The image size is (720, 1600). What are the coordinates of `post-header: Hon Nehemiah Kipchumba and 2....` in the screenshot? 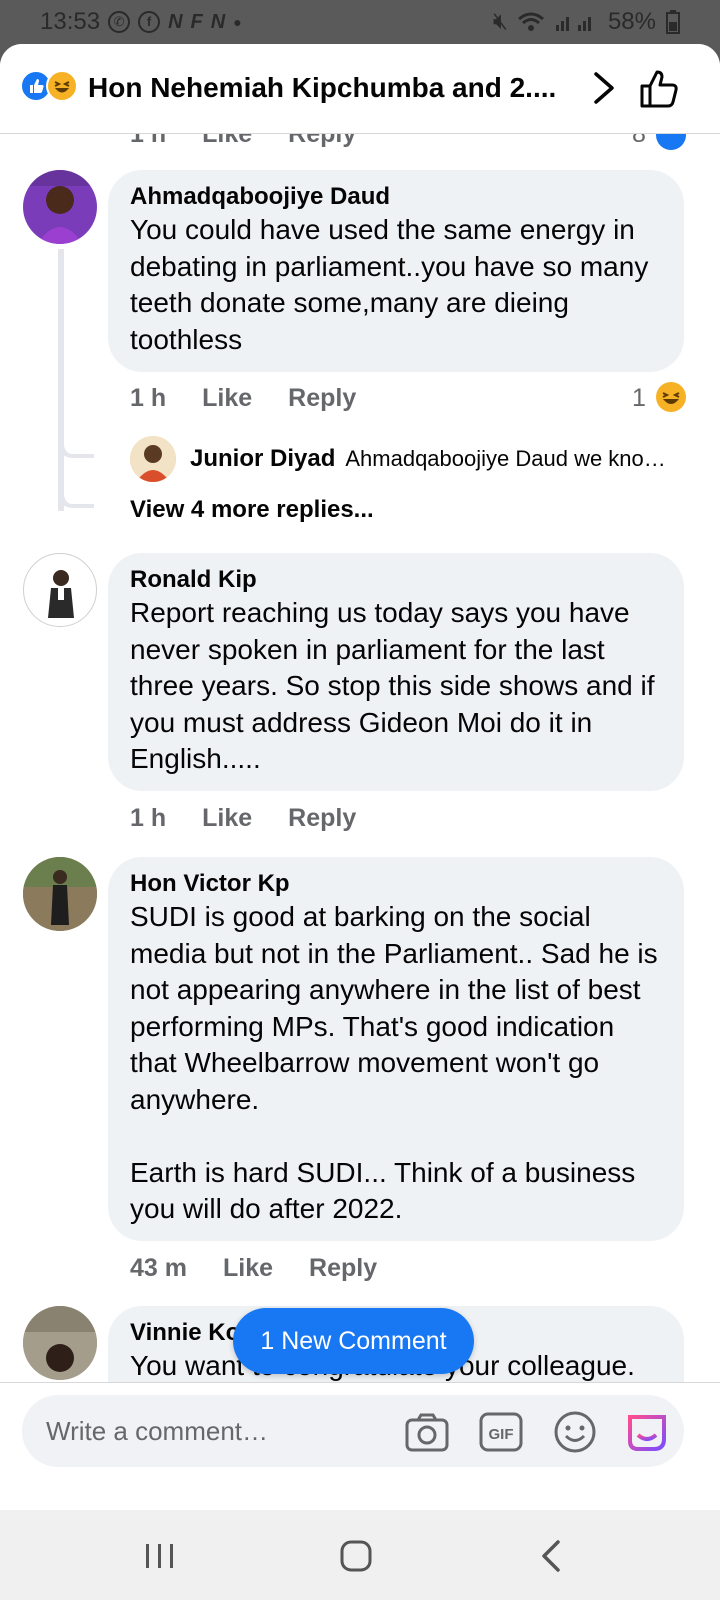 It's located at (360, 89).